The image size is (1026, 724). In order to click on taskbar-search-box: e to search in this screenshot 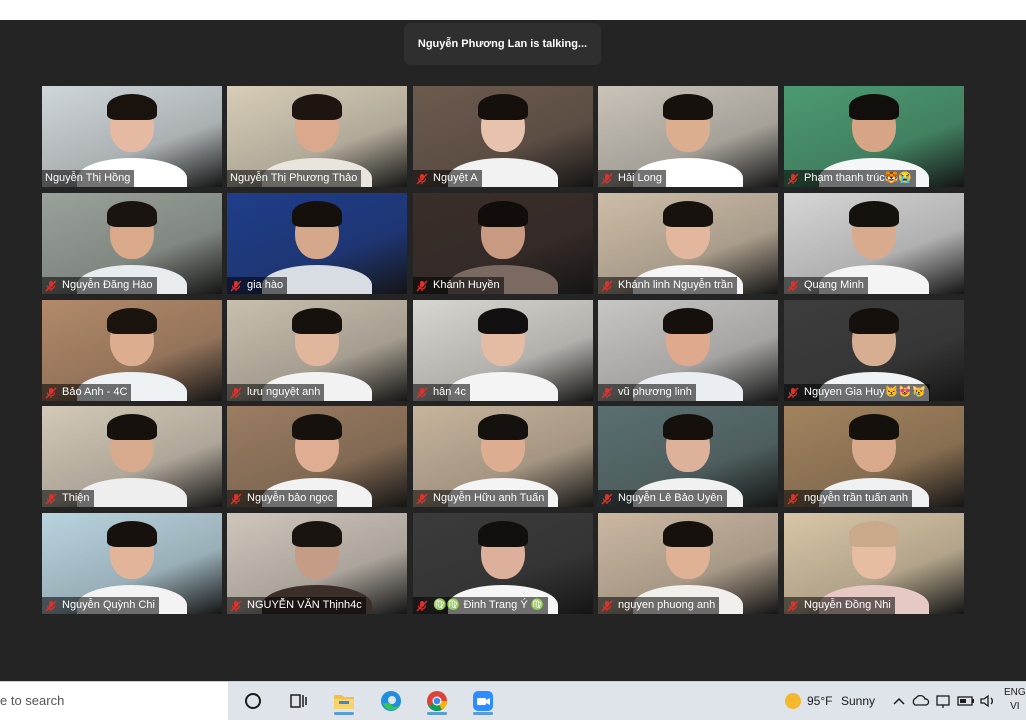, I will do `click(114, 701)`.